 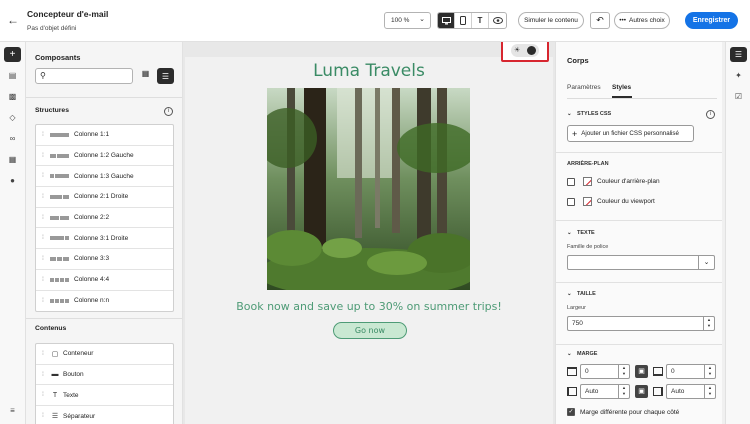 I want to click on left-rail: + ▤ ▩ ◇ ∞ ▦ ● ≡, so click(x=13, y=233).